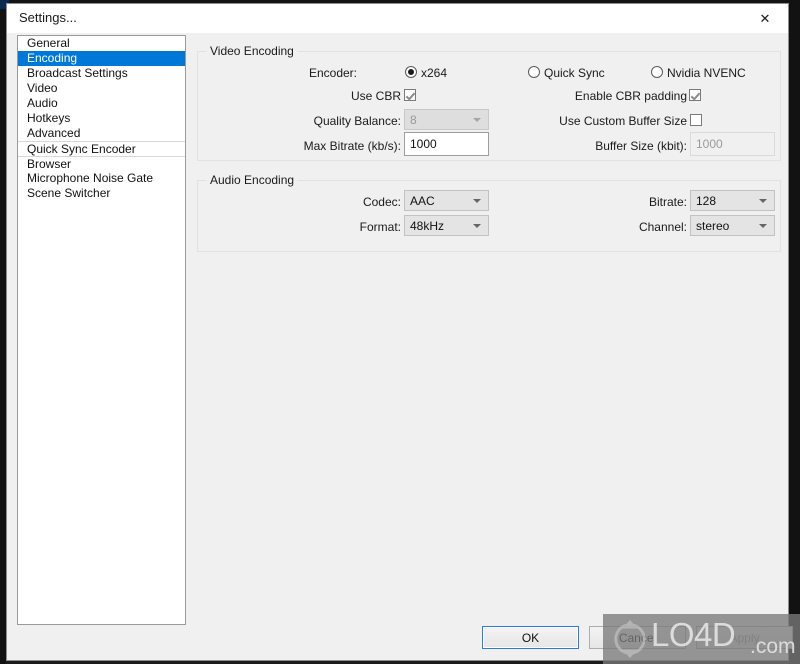 The height and width of the screenshot is (664, 800). What do you see at coordinates (101, 88) in the screenshot?
I see `sidebar-item-video: Video` at bounding box center [101, 88].